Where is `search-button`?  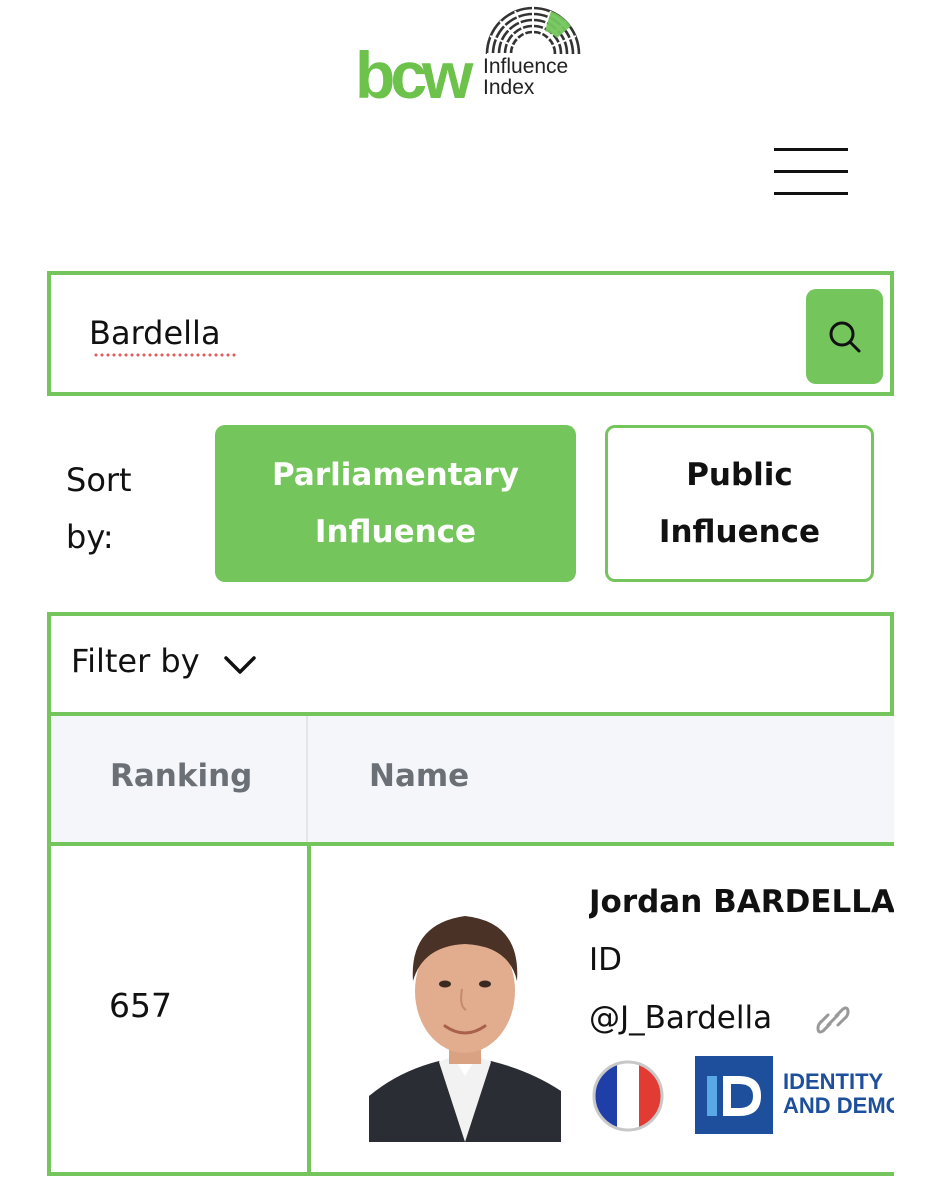
search-button is located at coordinates (844, 336).